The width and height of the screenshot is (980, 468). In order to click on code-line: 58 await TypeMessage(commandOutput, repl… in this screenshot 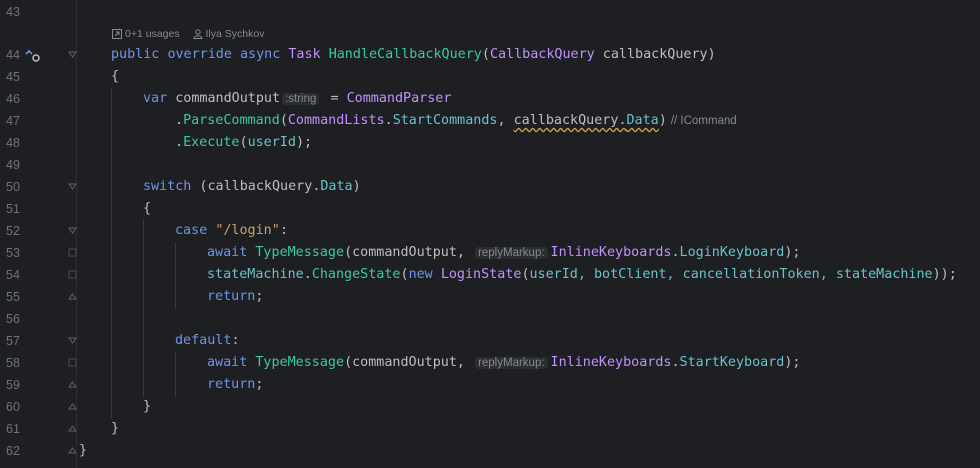, I will do `click(490, 363)`.